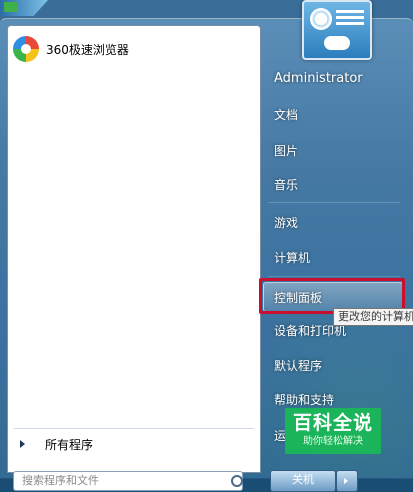 The height and width of the screenshot is (492, 413). I want to click on pinned-program-360-browser: 360极速浏览器, so click(128, 49).